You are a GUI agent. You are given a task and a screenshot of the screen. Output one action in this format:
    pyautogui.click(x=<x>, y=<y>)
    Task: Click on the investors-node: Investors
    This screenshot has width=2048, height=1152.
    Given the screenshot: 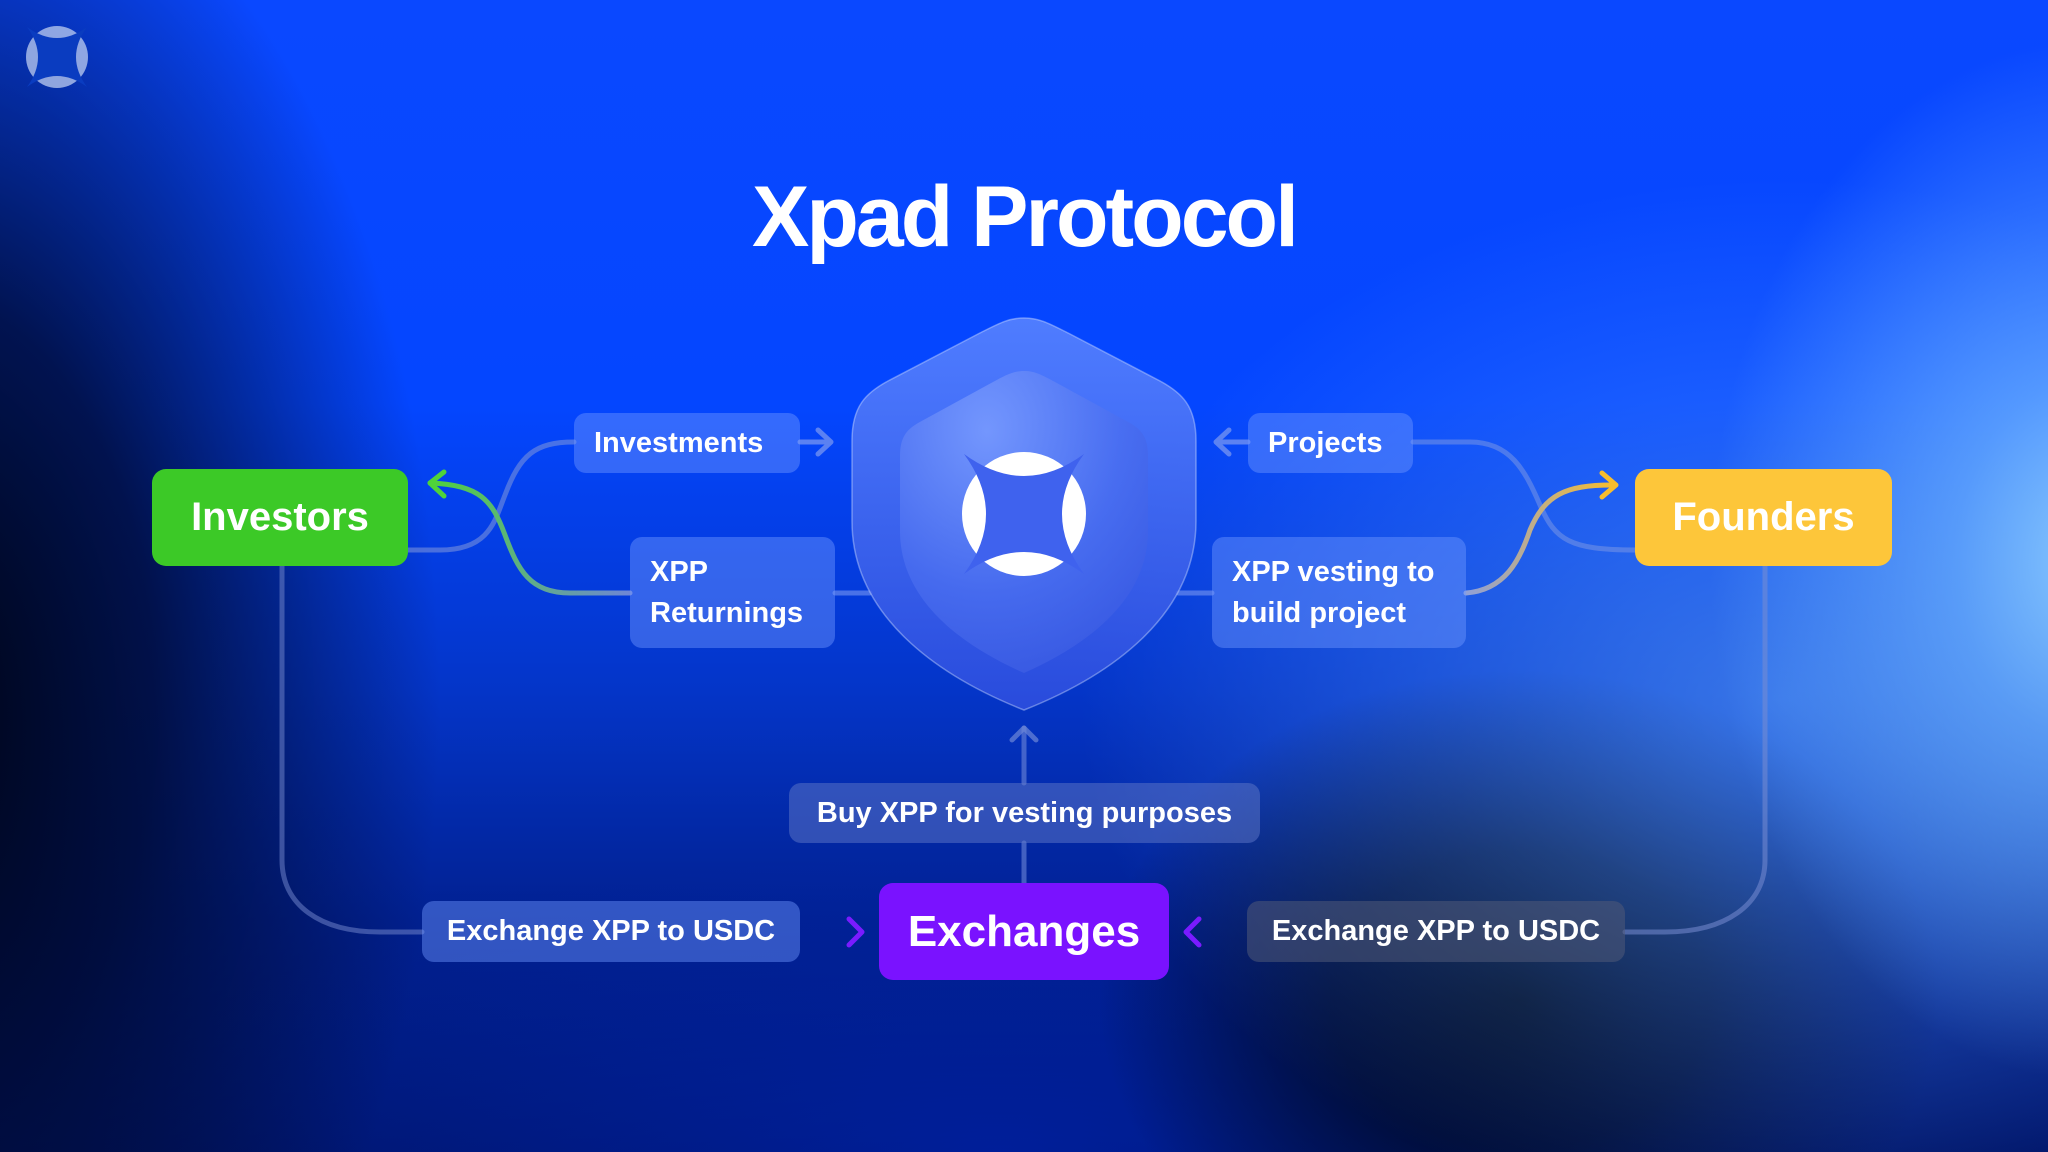 What is the action you would take?
    pyautogui.click(x=280, y=517)
    